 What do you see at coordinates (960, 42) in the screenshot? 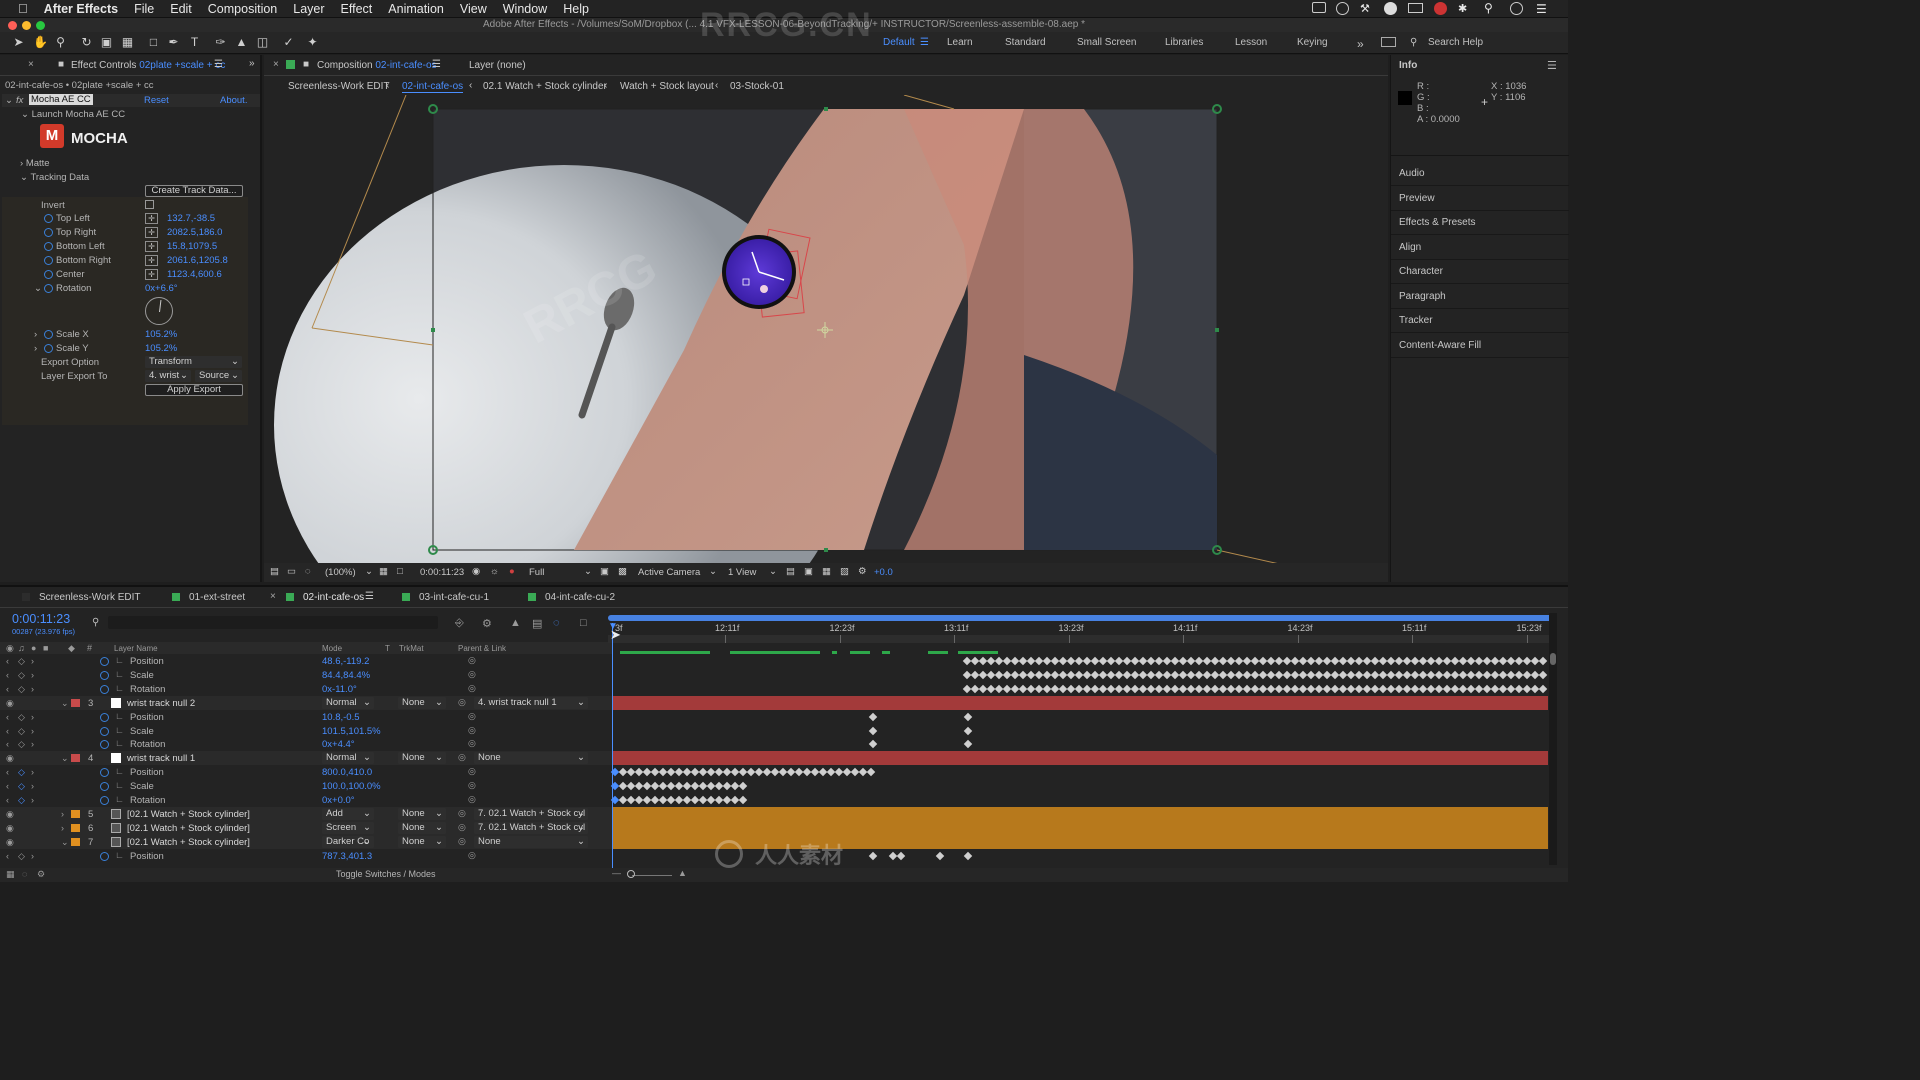
I see `workspace-learn: Learn` at bounding box center [960, 42].